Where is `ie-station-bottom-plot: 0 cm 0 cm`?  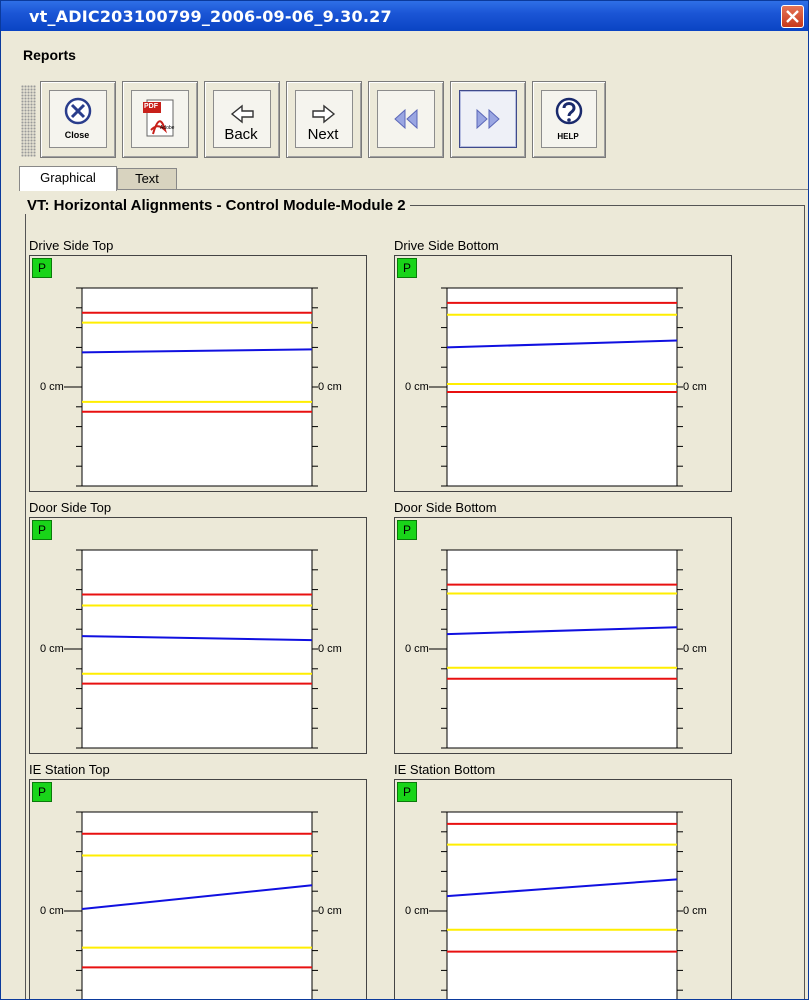
ie-station-bottom-plot: 0 cm 0 cm is located at coordinates (556, 905).